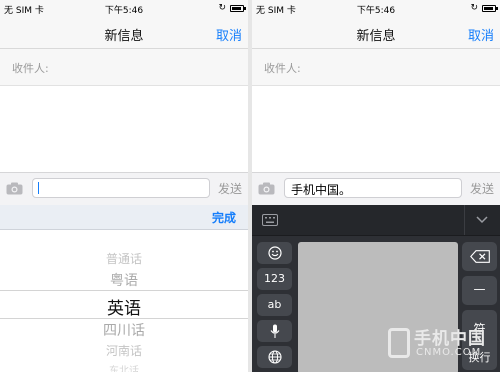  Describe the element at coordinates (124, 330) in the screenshot. I see `picker-option: 四川话` at that location.